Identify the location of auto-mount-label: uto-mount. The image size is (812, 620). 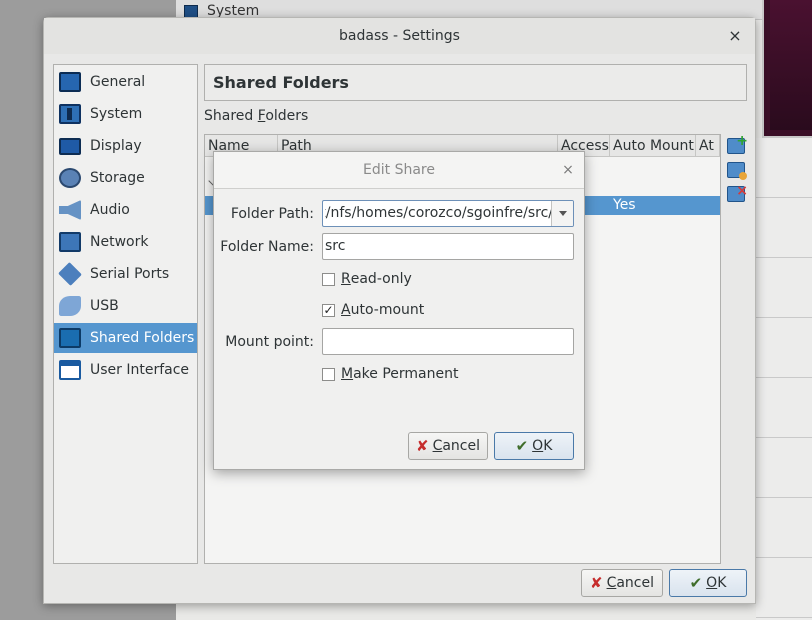
(387, 310).